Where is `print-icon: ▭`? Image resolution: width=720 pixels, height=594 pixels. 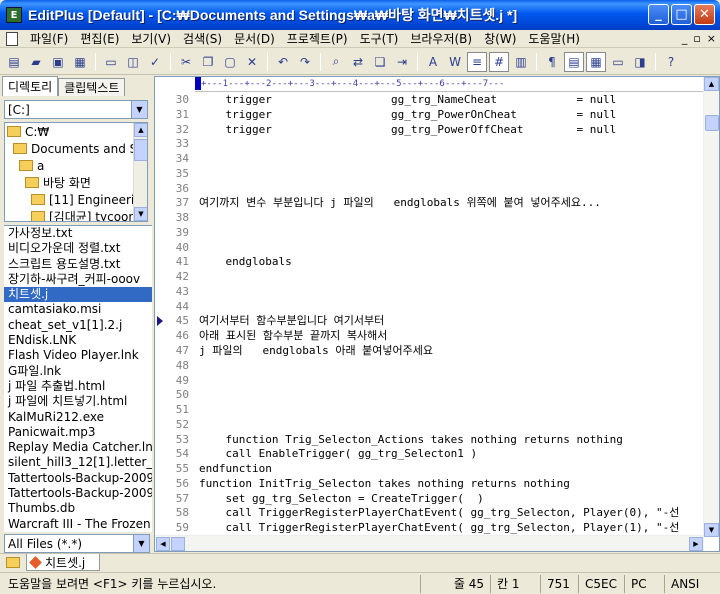 print-icon: ▭ is located at coordinates (111, 62).